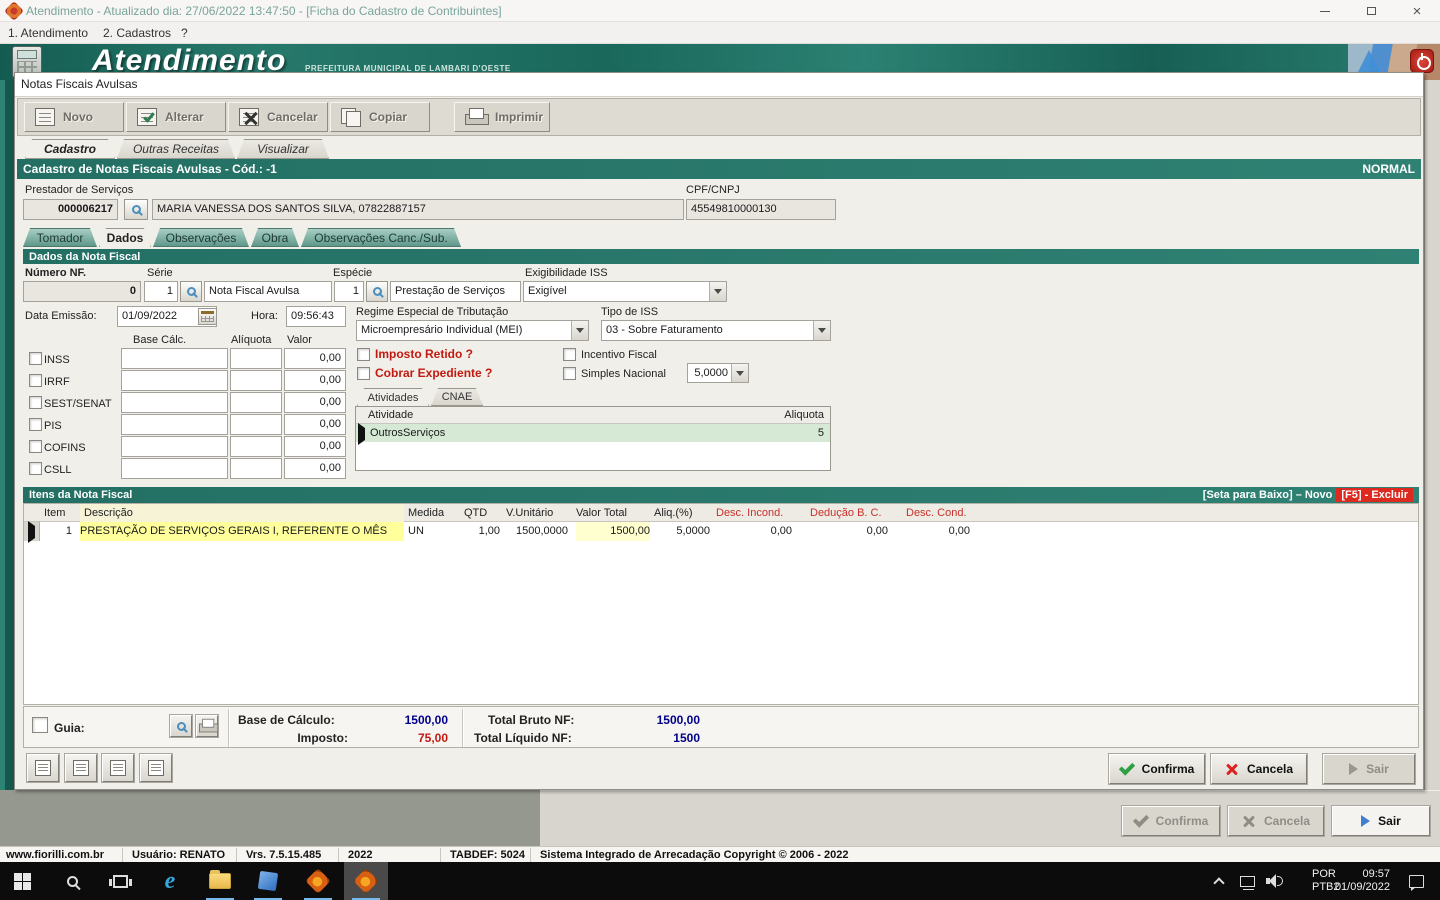 The width and height of the screenshot is (1440, 900). What do you see at coordinates (1381, 821) in the screenshot?
I see `outer-sair-button: Sair` at bounding box center [1381, 821].